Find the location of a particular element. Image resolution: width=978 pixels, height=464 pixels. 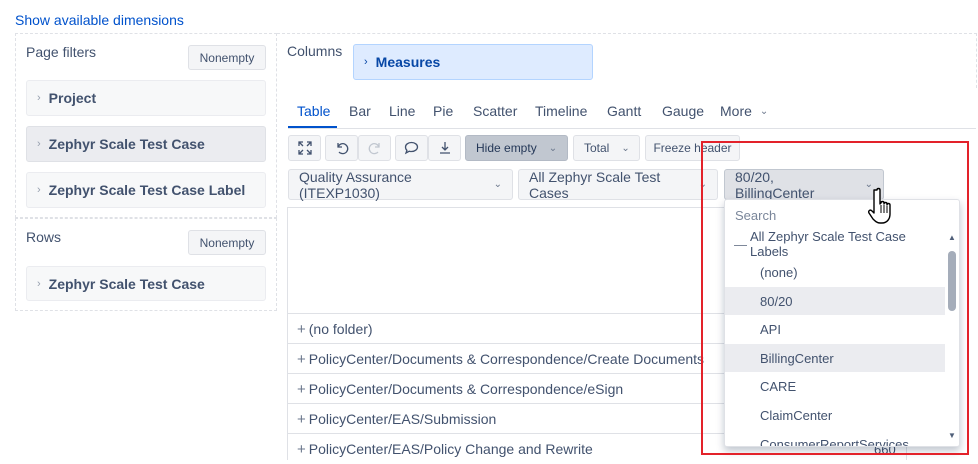

tab-more-label: More is located at coordinates (736, 111).